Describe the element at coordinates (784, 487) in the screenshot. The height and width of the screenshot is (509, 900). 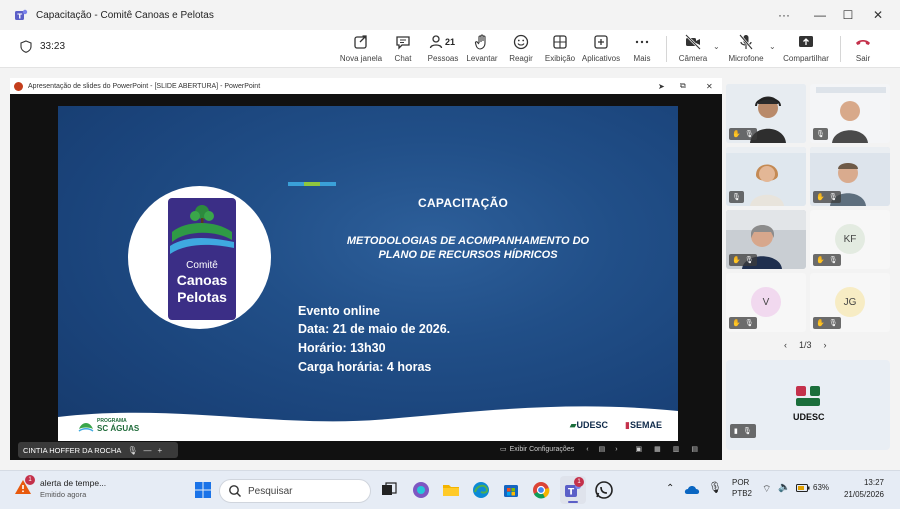
I see `volume-icon: 🔈` at that location.